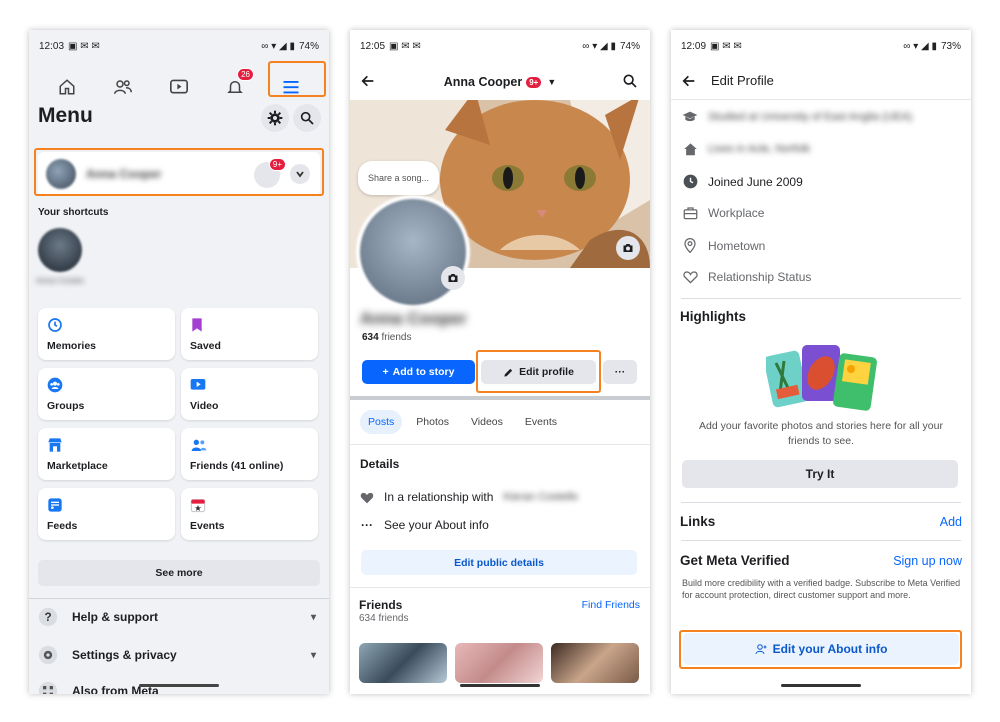 The height and width of the screenshot is (722, 1000). What do you see at coordinates (370, 337) in the screenshot?
I see `friends-number: 634` at bounding box center [370, 337].